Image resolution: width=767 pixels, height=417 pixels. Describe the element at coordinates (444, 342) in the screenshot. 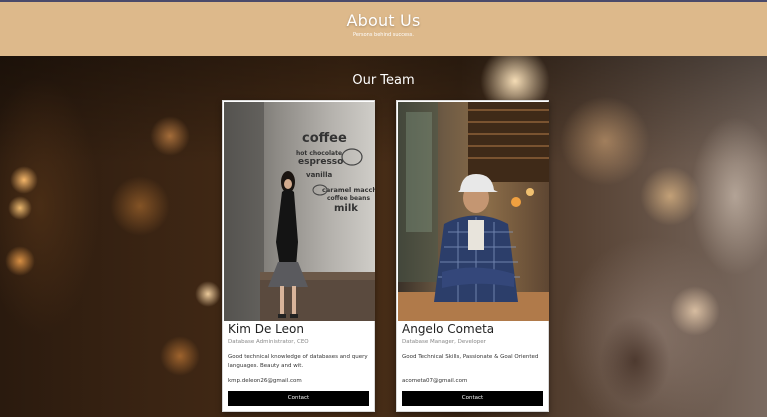

I see `member-role: Database Manager, Developer` at that location.